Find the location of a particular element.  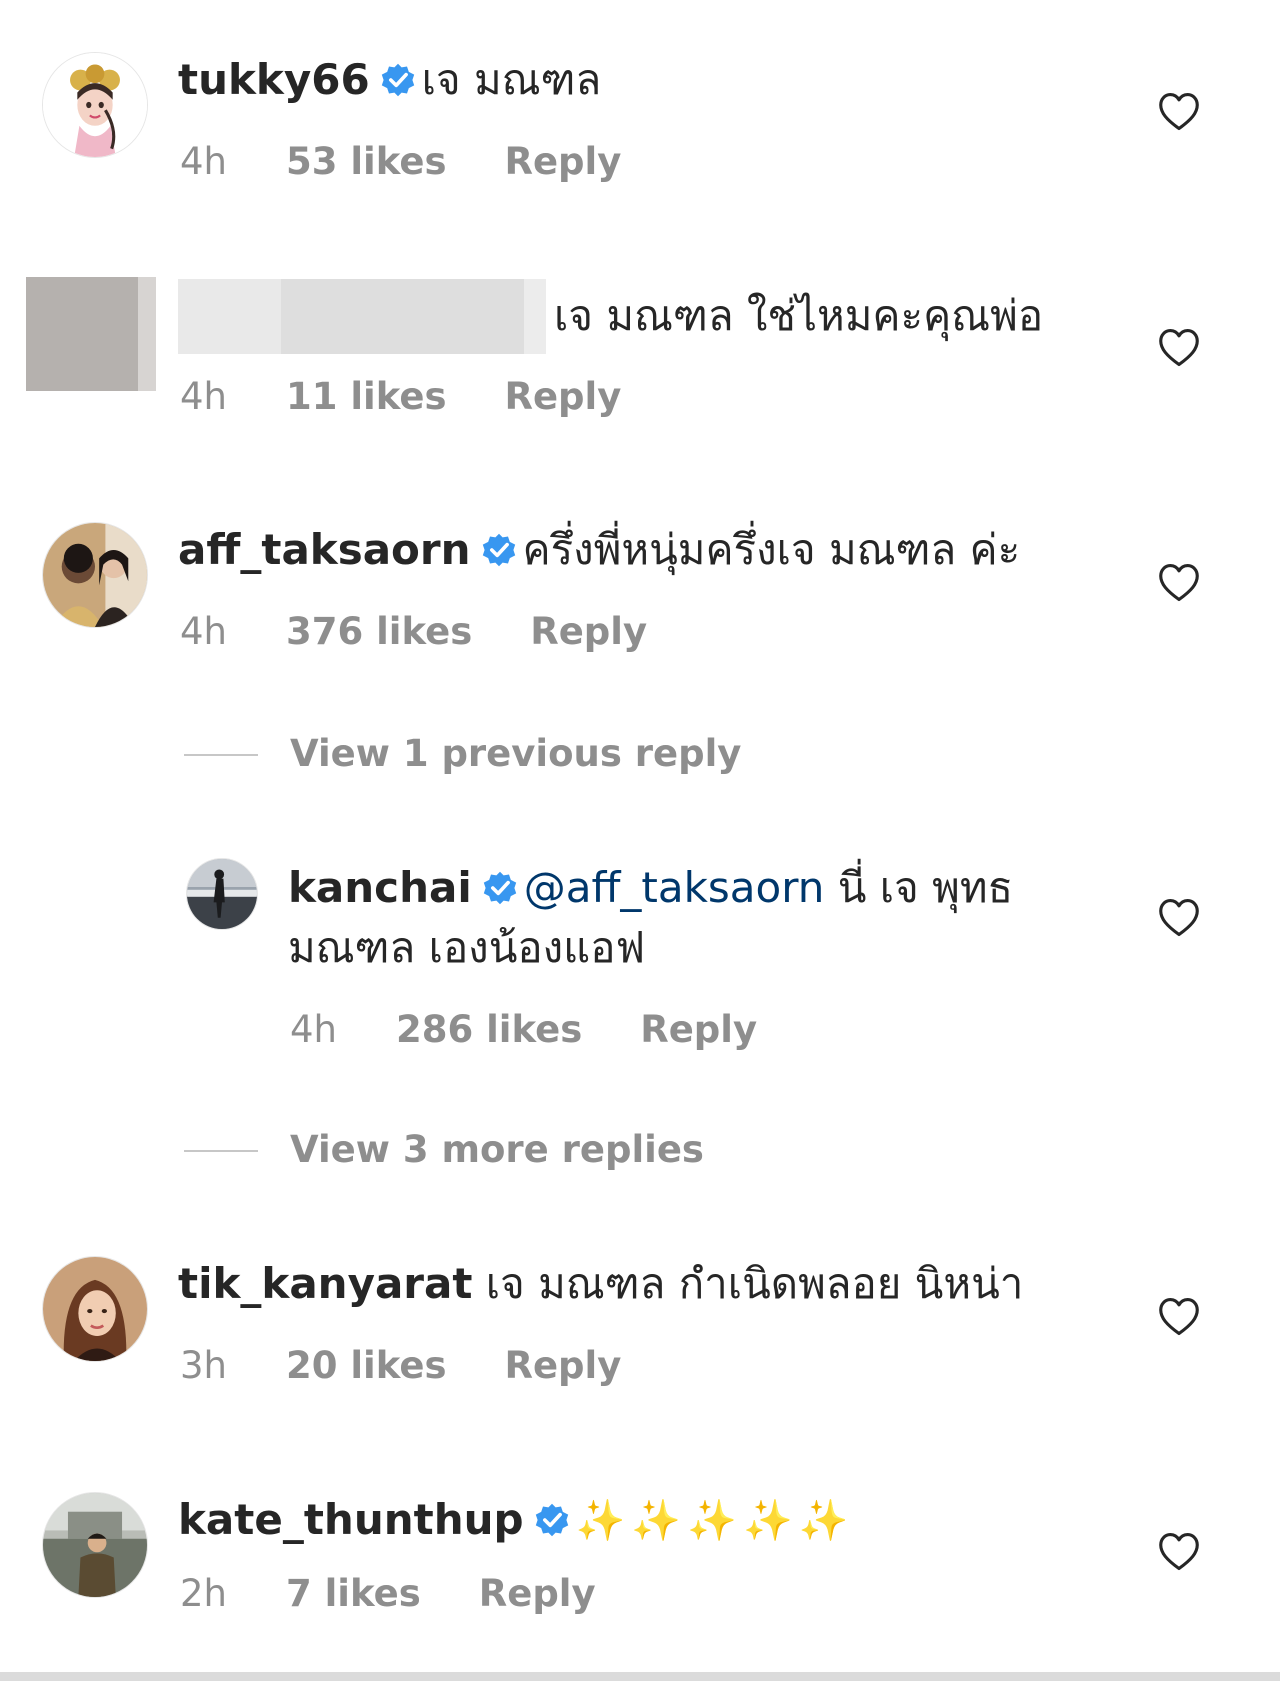

comment-username: aff_taksaorn is located at coordinates (324, 549).